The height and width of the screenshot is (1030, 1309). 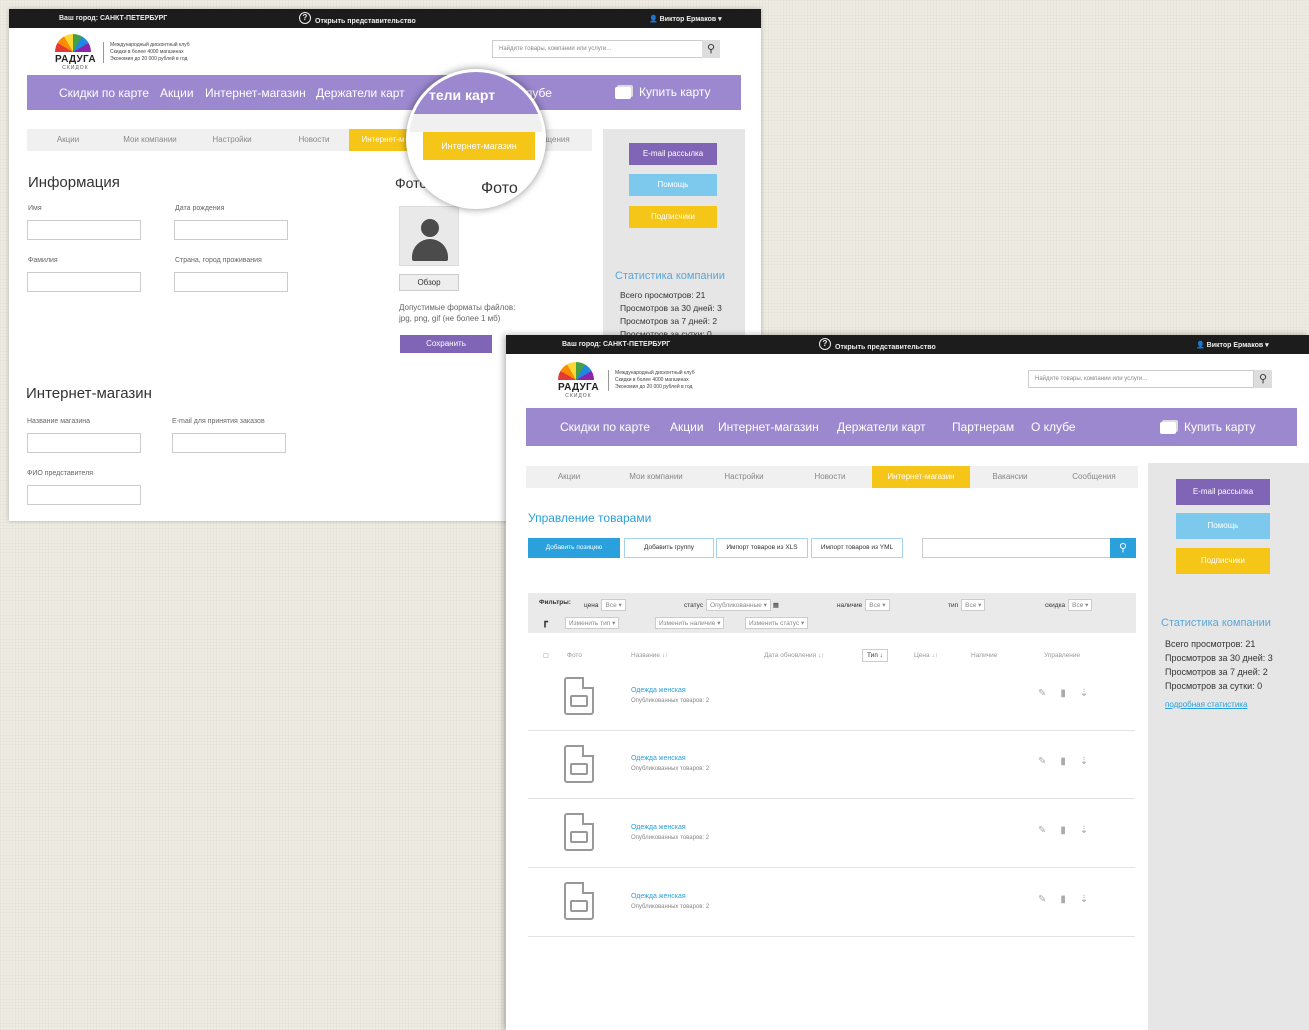 What do you see at coordinates (84, 230) in the screenshot?
I see `name-field` at bounding box center [84, 230].